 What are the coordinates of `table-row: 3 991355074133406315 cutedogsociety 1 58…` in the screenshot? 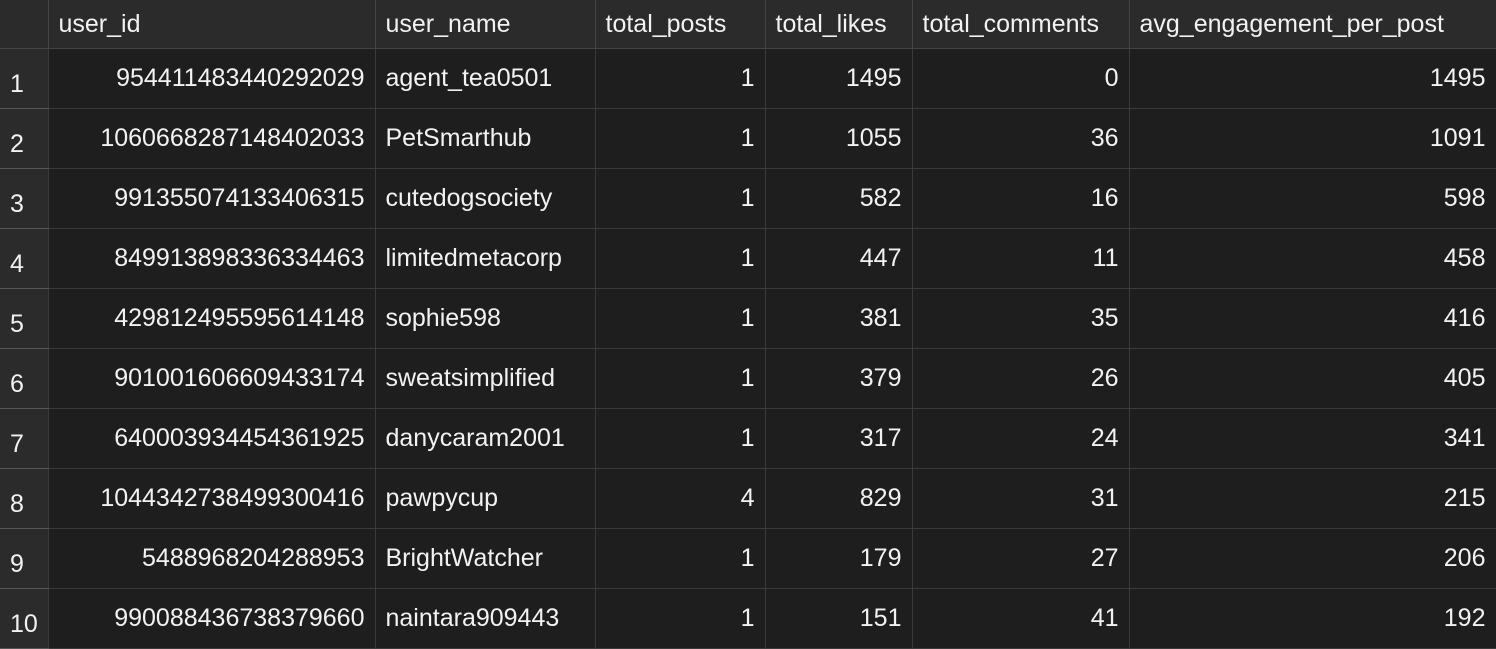 It's located at (748, 198).